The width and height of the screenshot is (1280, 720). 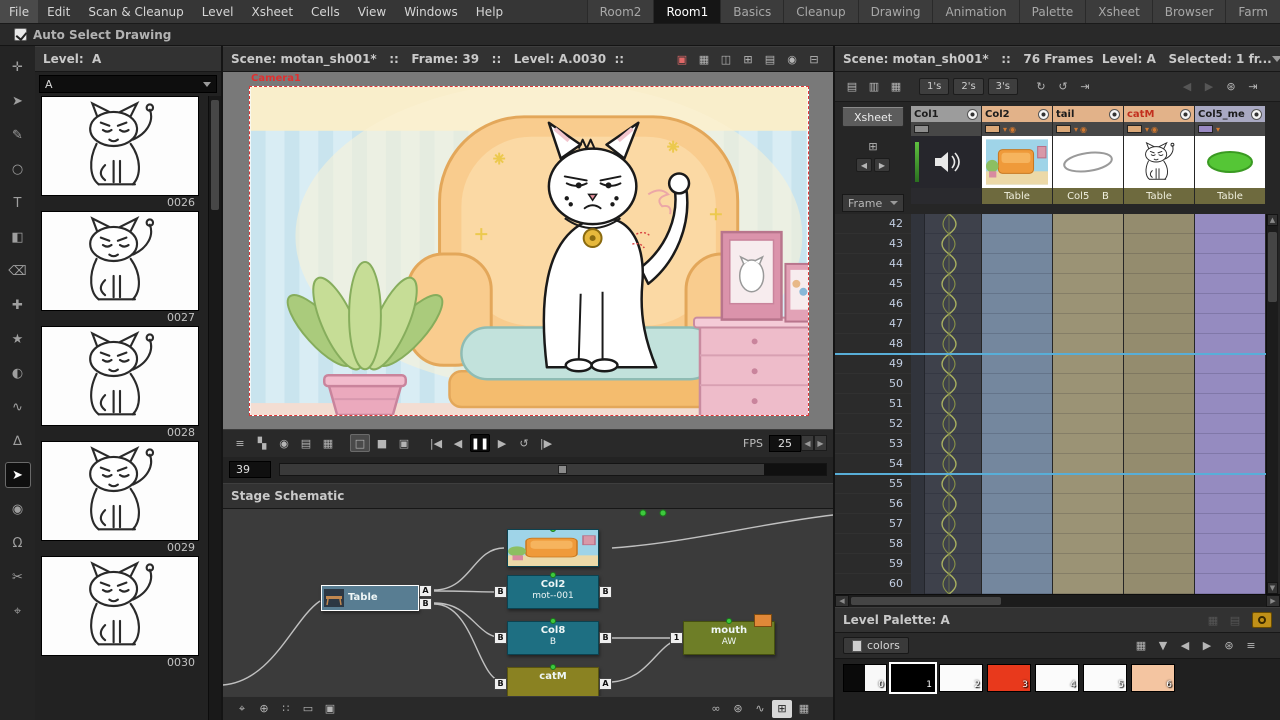 I want to click on xsheet-toolbar-icon: ▥, so click(x=874, y=87).